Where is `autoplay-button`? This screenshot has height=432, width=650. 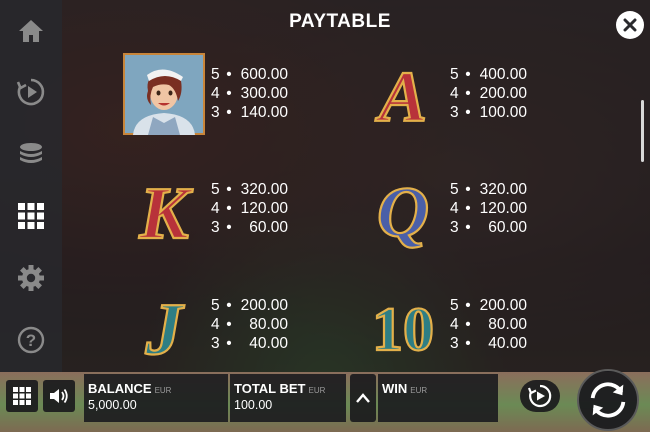 autoplay-button is located at coordinates (31, 92).